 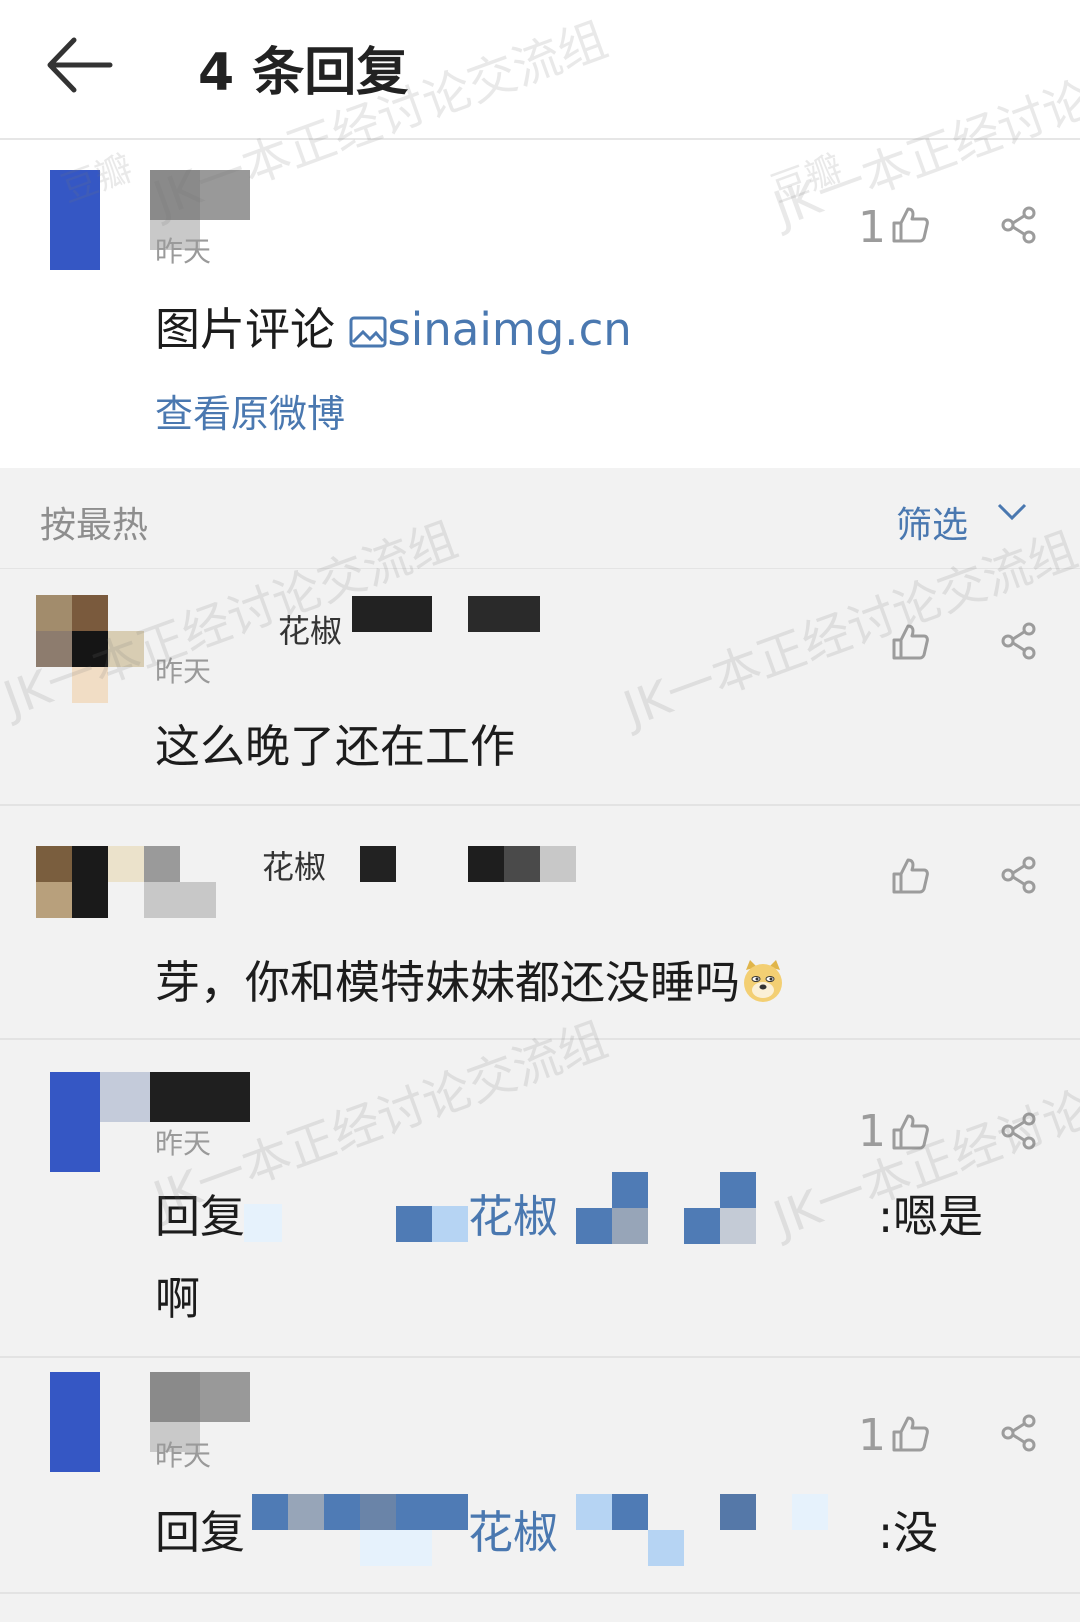 I want to click on post-text: 图片评论 sinaimg.cn, so click(x=393, y=325).